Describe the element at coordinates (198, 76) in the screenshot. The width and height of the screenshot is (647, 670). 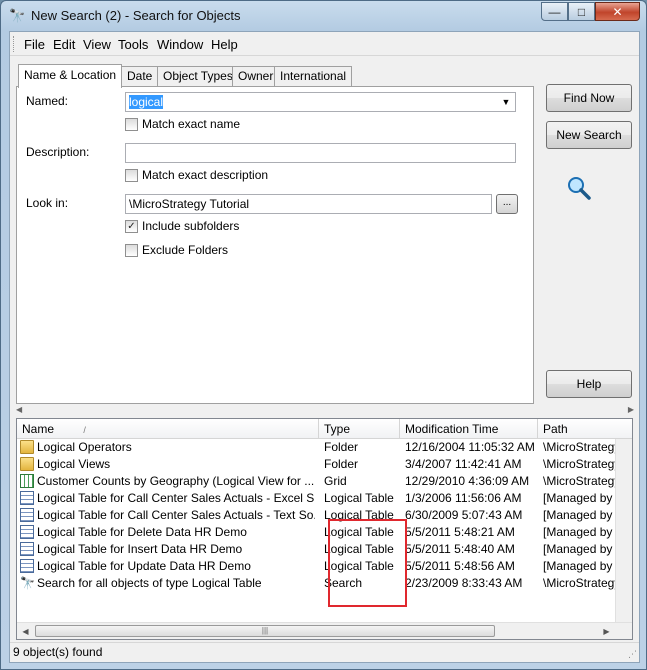
I see `tab-object-types: Object Types` at that location.